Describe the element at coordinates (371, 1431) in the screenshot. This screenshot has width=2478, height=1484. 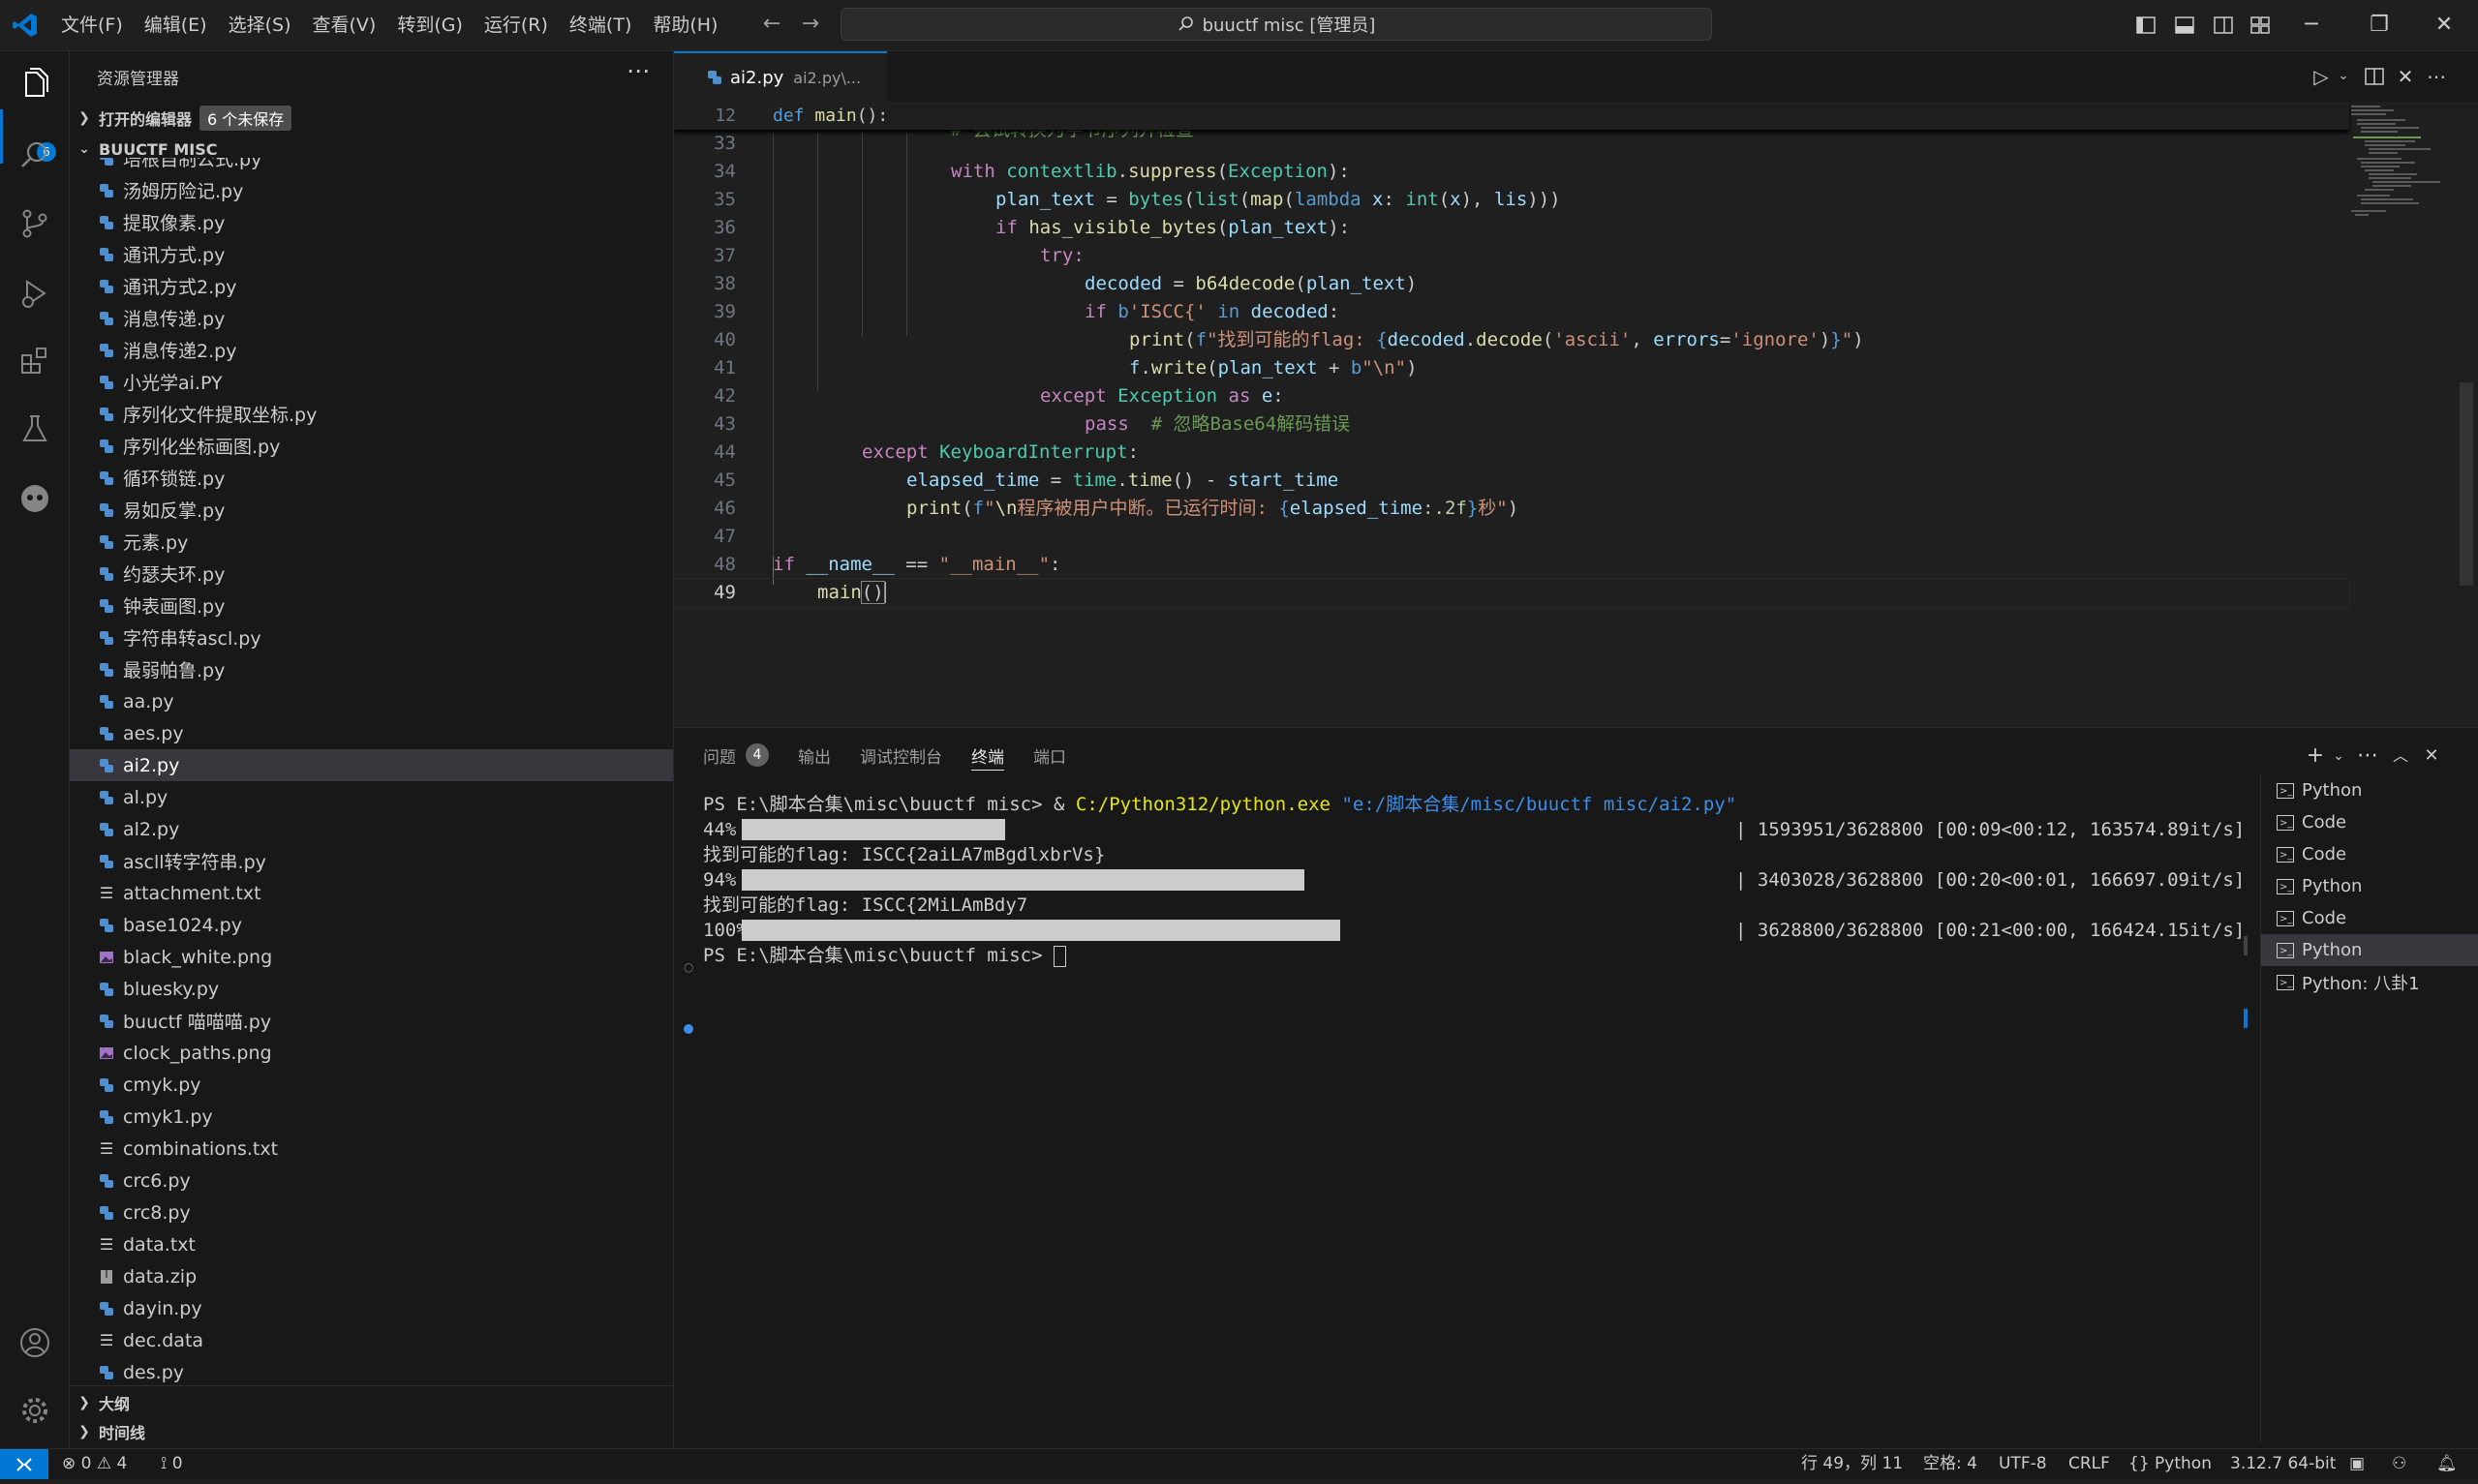
I see `timeline-section: ❯ 时间线` at that location.